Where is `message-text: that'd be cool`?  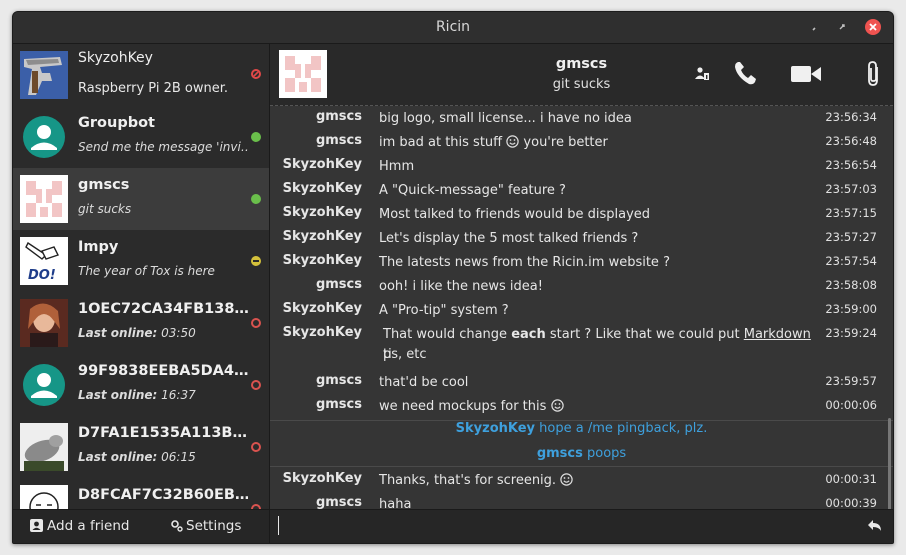 message-text: that'd be cool is located at coordinates (424, 382).